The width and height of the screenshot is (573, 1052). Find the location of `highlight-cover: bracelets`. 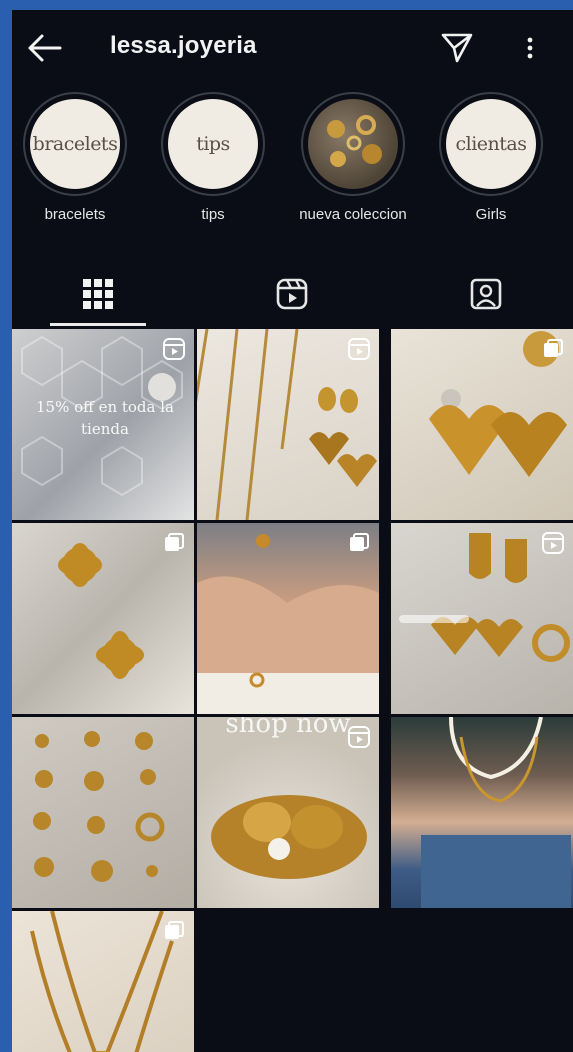

highlight-cover: bracelets is located at coordinates (75, 144).